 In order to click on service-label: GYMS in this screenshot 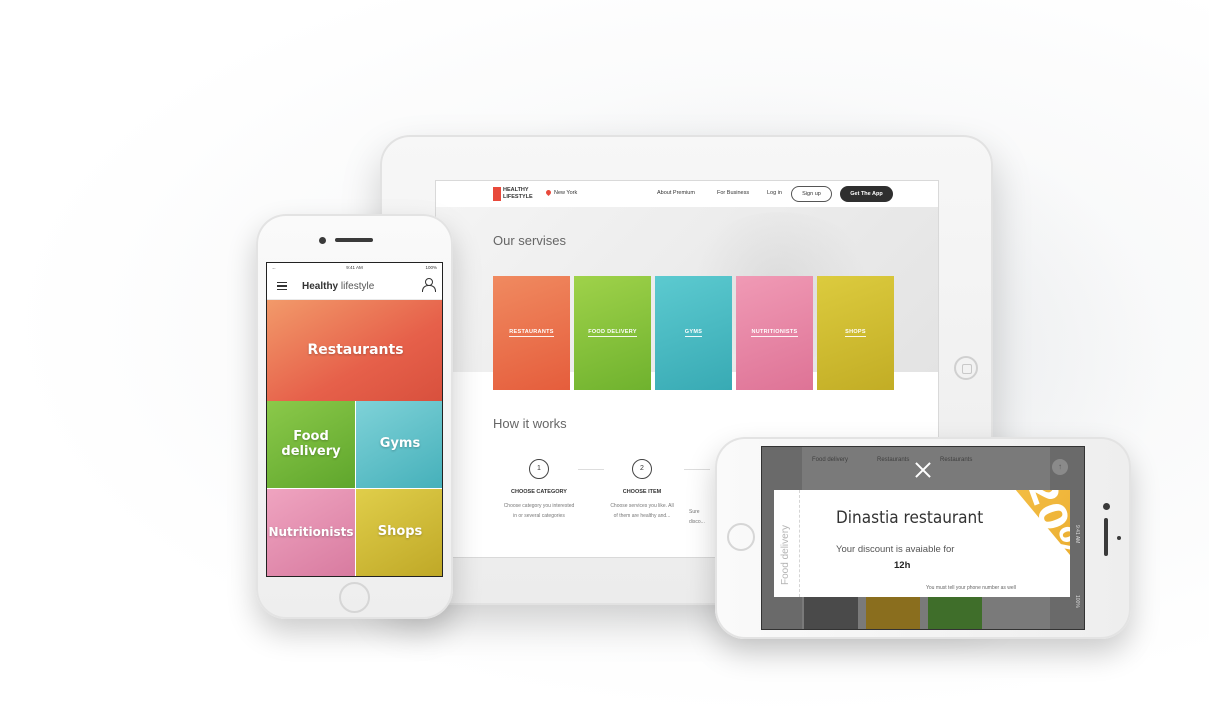, I will do `click(693, 333)`.